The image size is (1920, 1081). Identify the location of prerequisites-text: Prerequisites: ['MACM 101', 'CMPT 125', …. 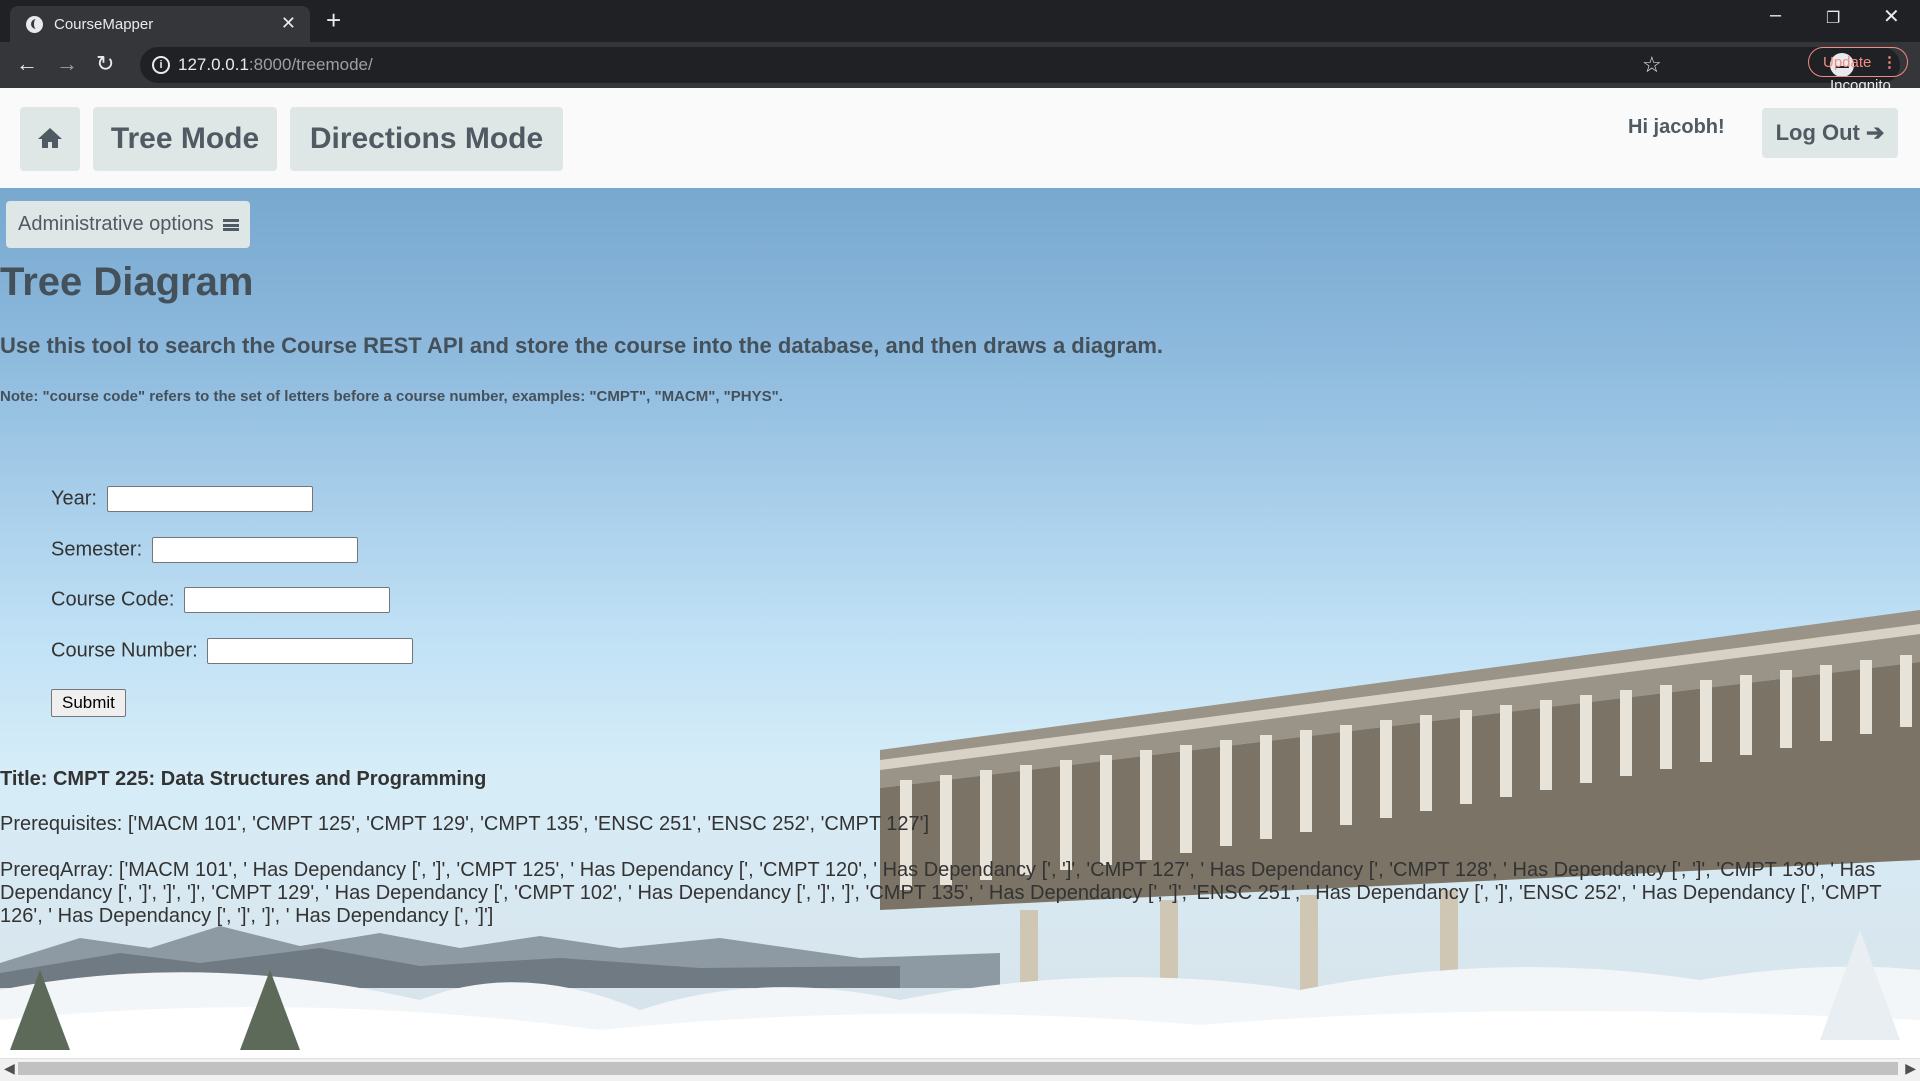
(464, 824).